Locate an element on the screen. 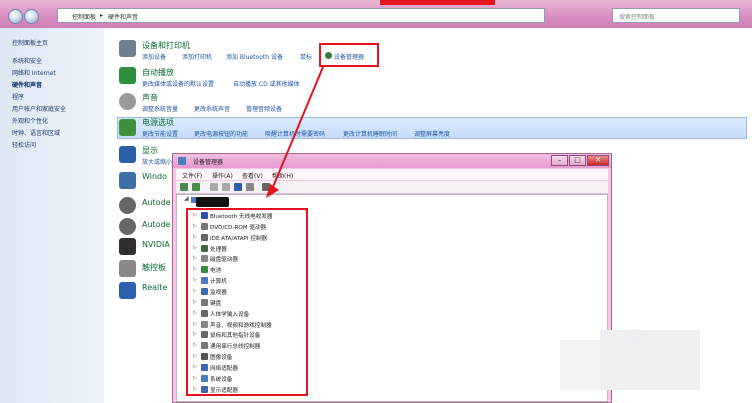 The image size is (752, 403). toolbar is located at coordinates (392, 187).